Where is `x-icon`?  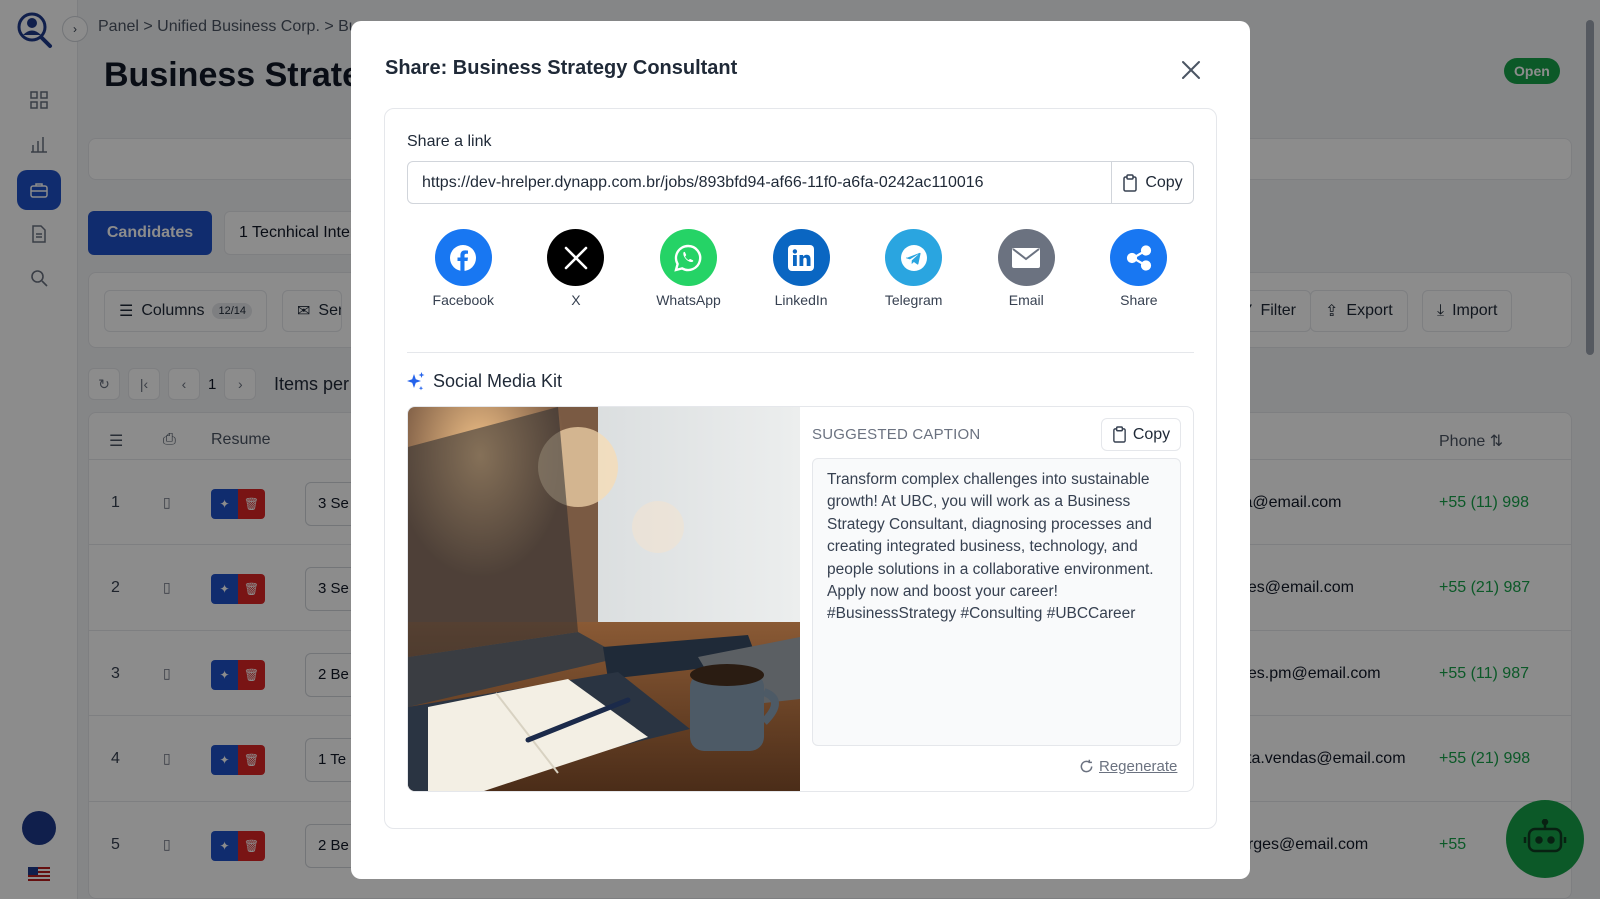
x-icon is located at coordinates (576, 257).